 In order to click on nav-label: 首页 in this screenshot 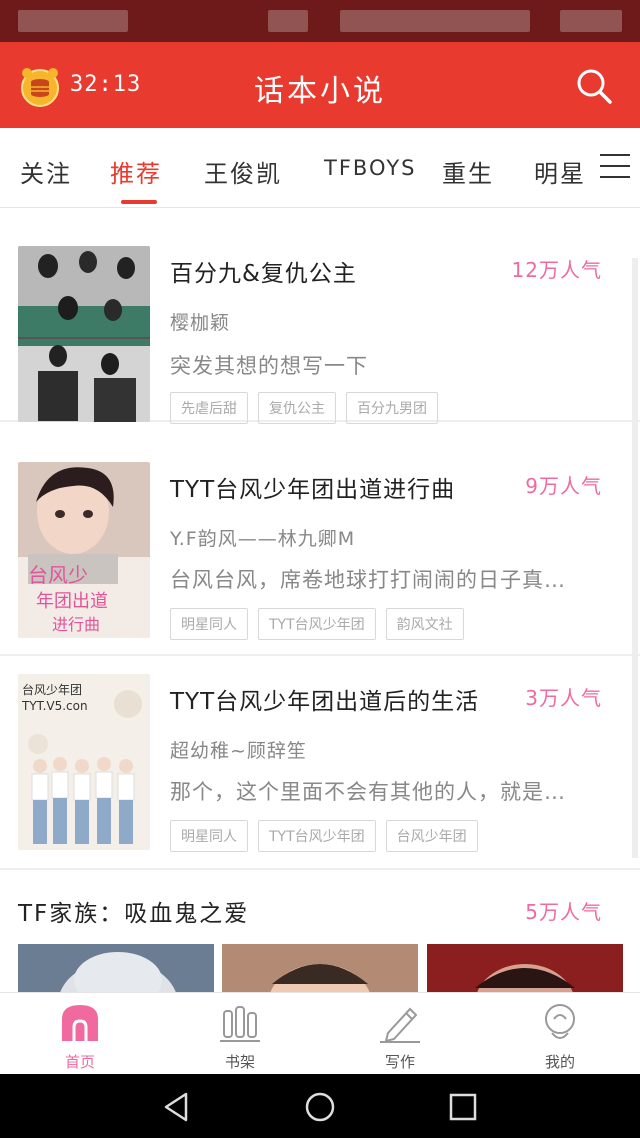, I will do `click(79, 1062)`.